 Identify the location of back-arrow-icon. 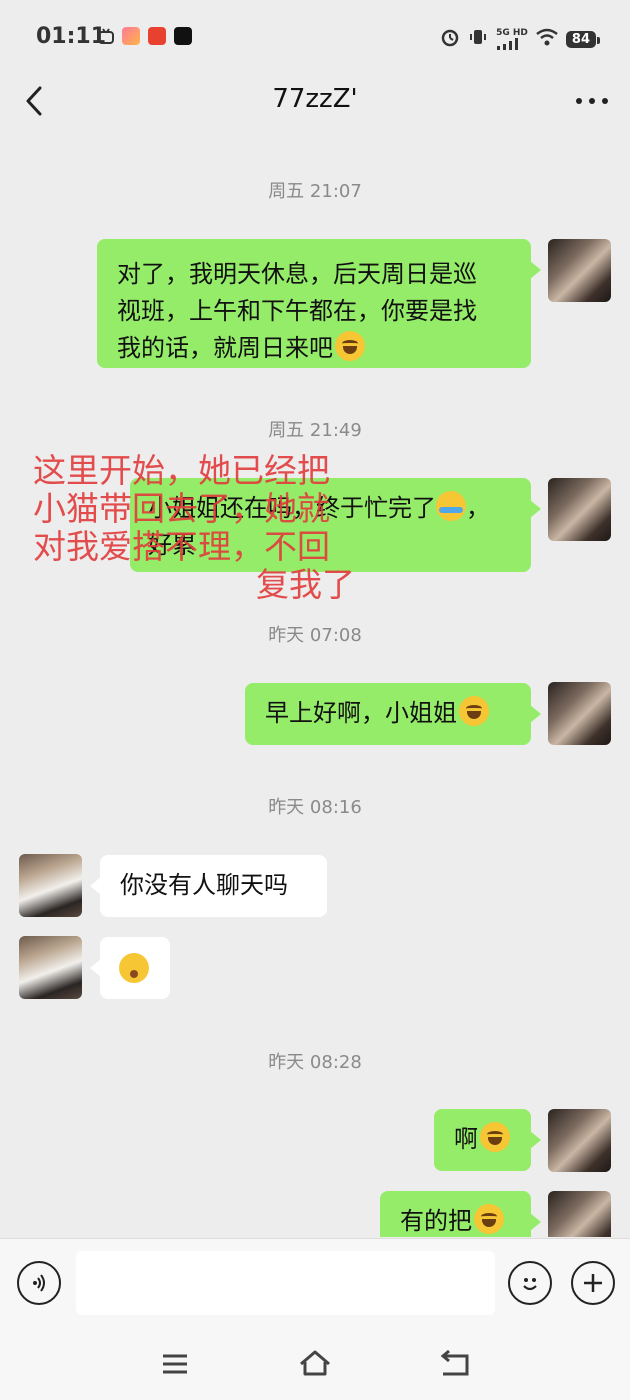
(454, 1362).